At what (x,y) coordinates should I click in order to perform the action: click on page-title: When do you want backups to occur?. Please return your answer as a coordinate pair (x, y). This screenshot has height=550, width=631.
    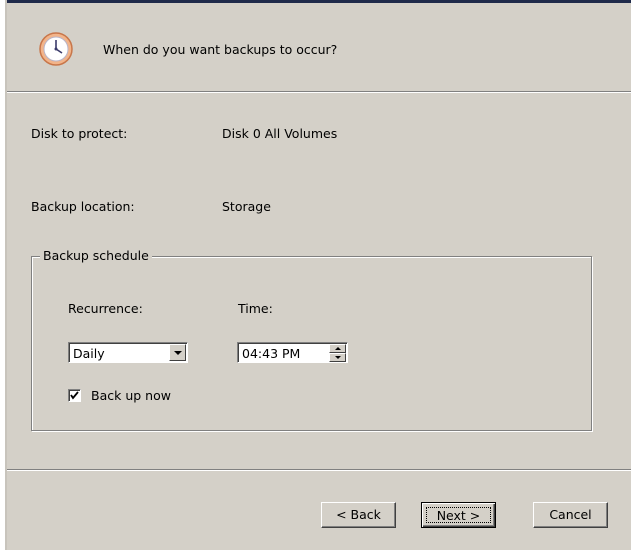
    Looking at the image, I should click on (220, 49).